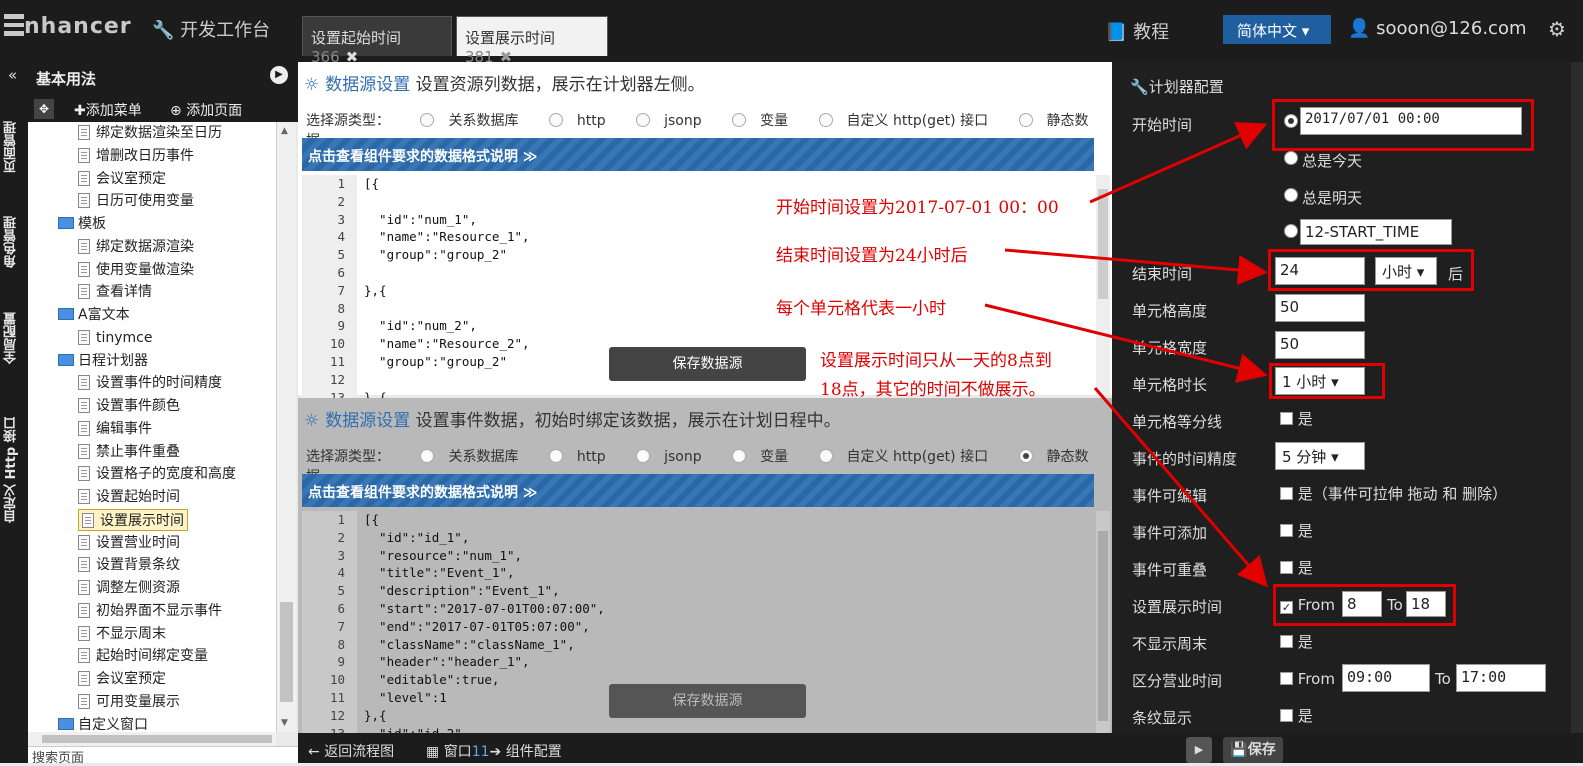 The width and height of the screenshot is (1583, 766). Describe the element at coordinates (115, 429) in the screenshot. I see `tree-item: 编辑事件` at that location.